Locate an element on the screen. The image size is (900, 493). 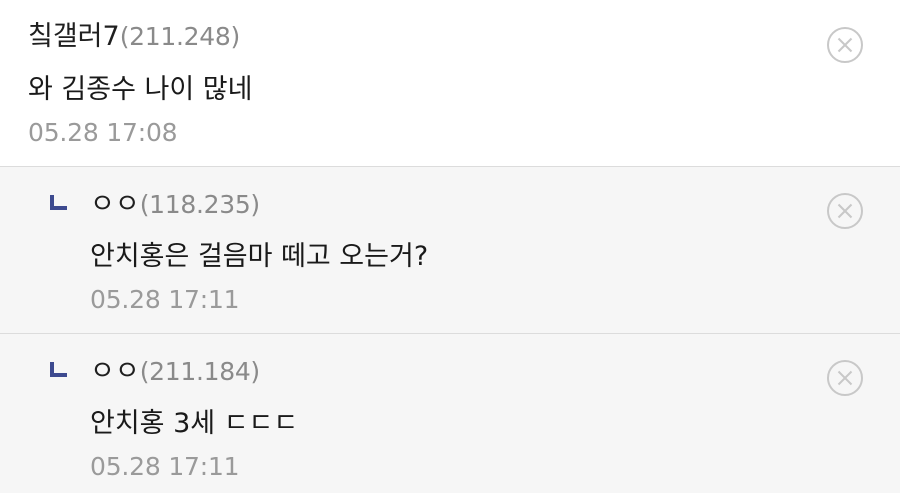
reply-author-line: ㅇㅇ(211.184) is located at coordinates (175, 372).